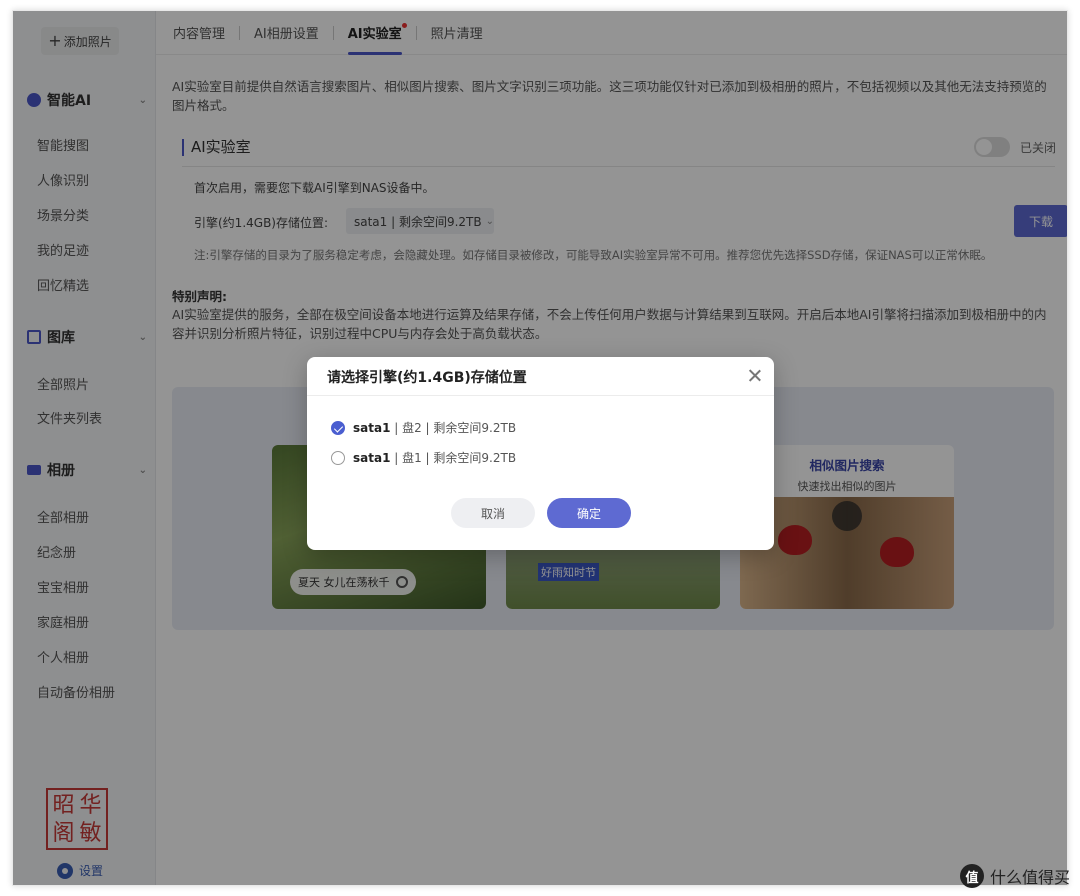 The height and width of the screenshot is (896, 1080). Describe the element at coordinates (755, 376) in the screenshot. I see `close-icon` at that location.